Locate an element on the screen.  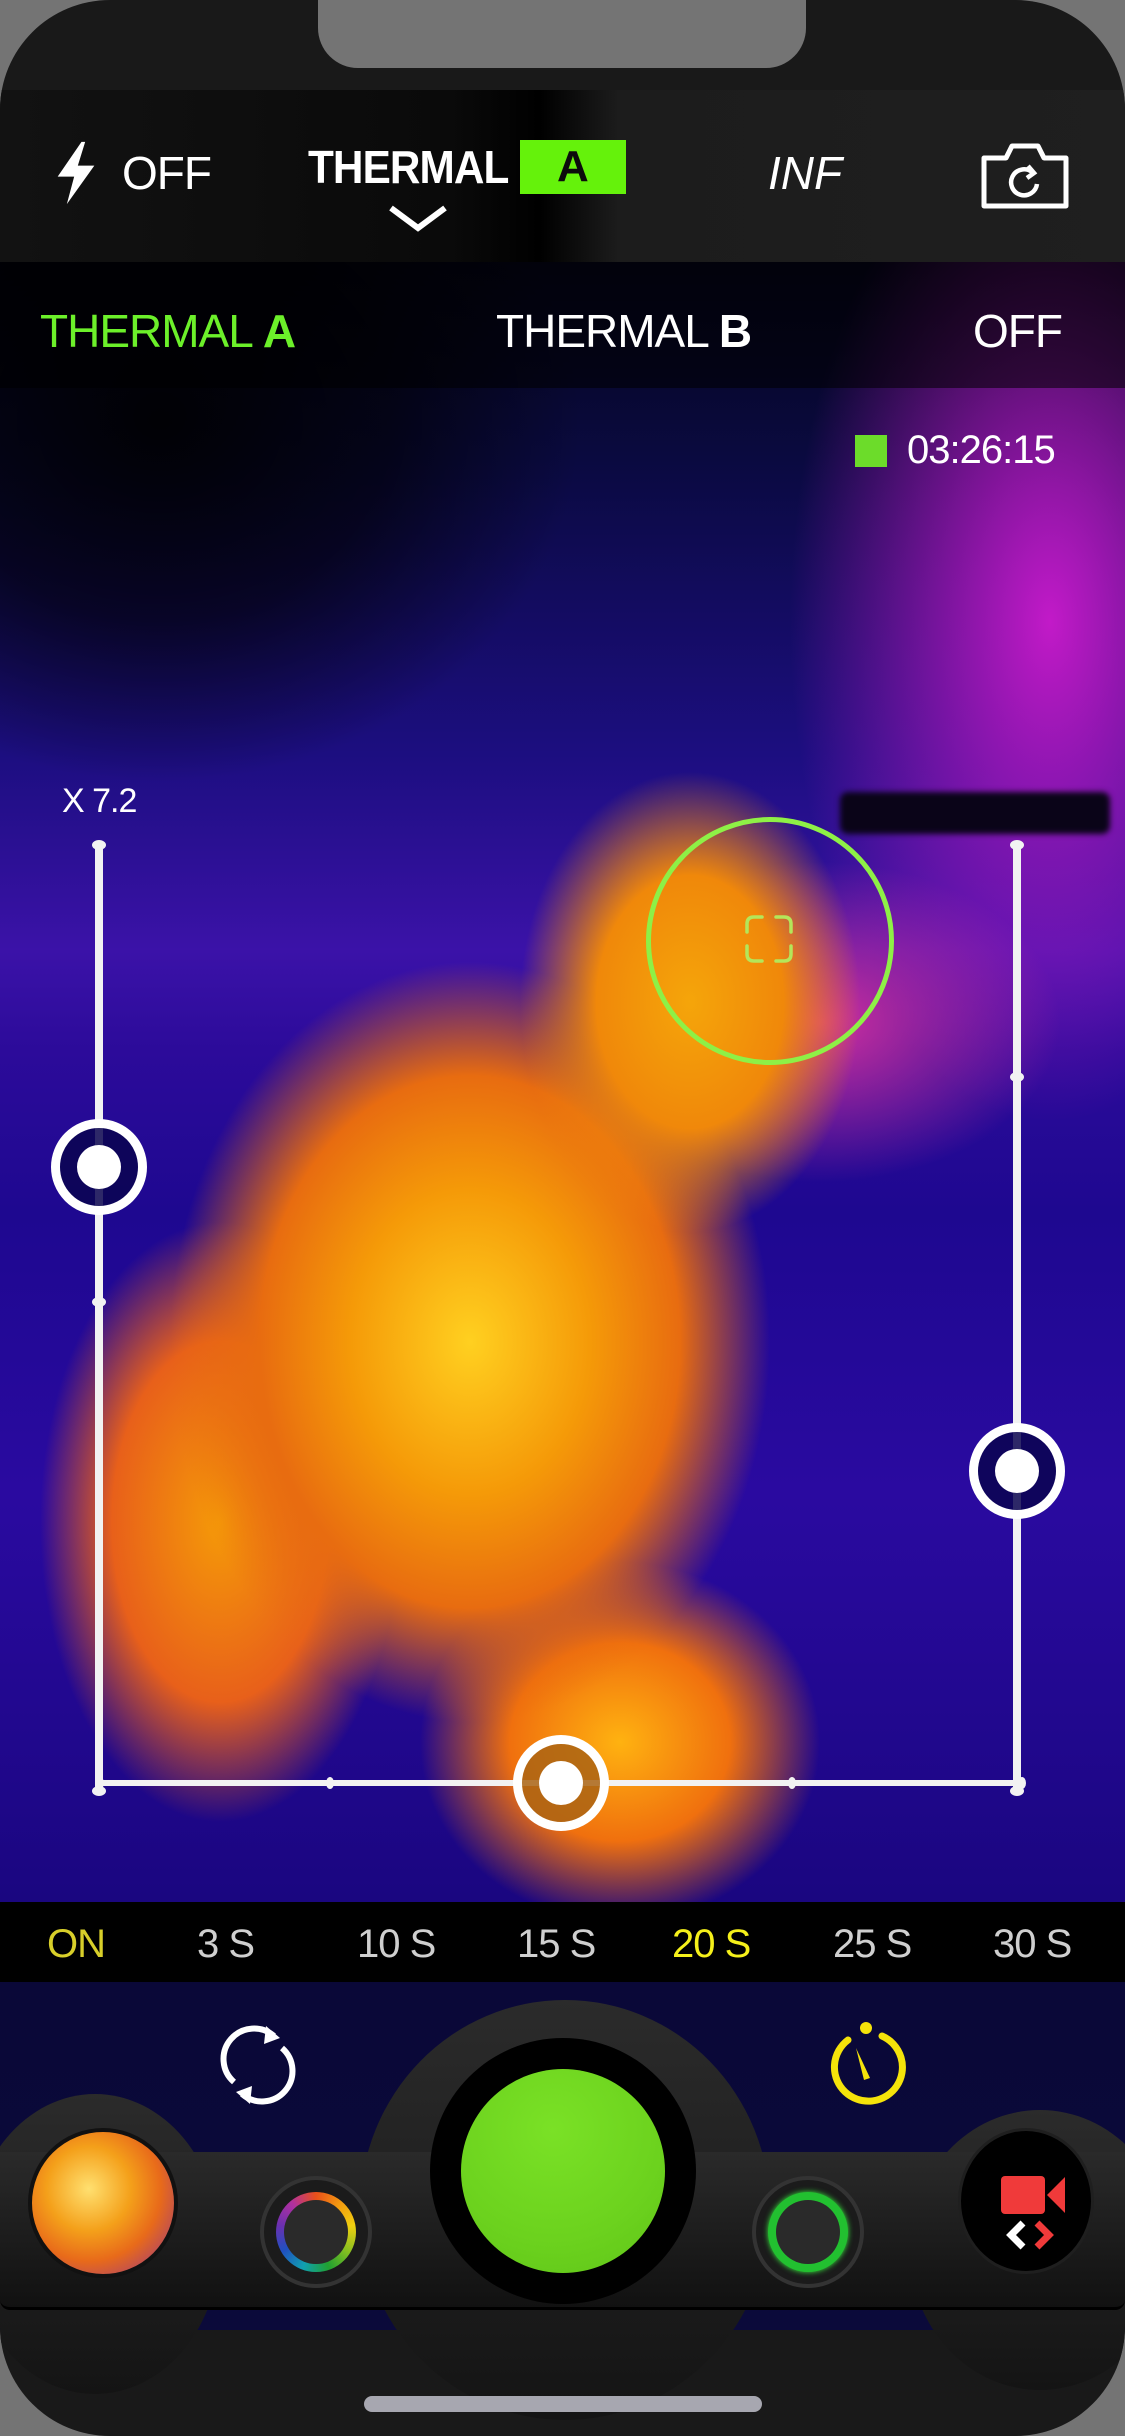
mode-badge: A is located at coordinates (572, 167).